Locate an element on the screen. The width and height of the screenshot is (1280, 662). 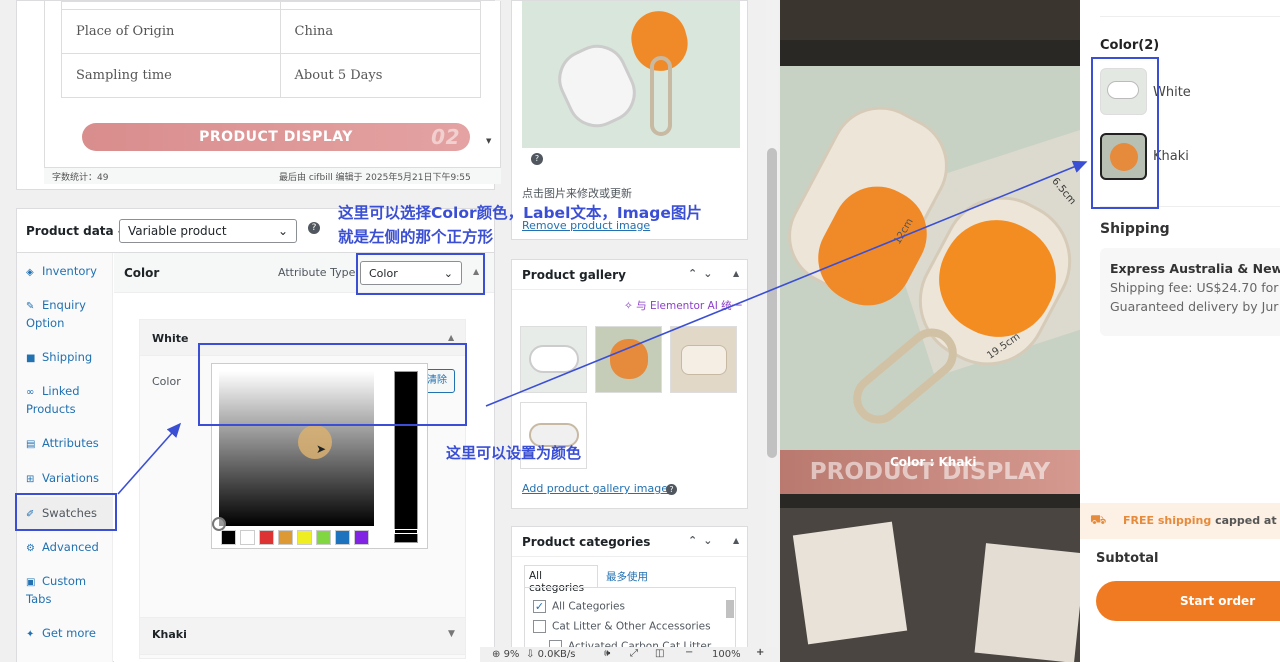
arrow-swatches-to-picker is located at coordinates (149, 458).